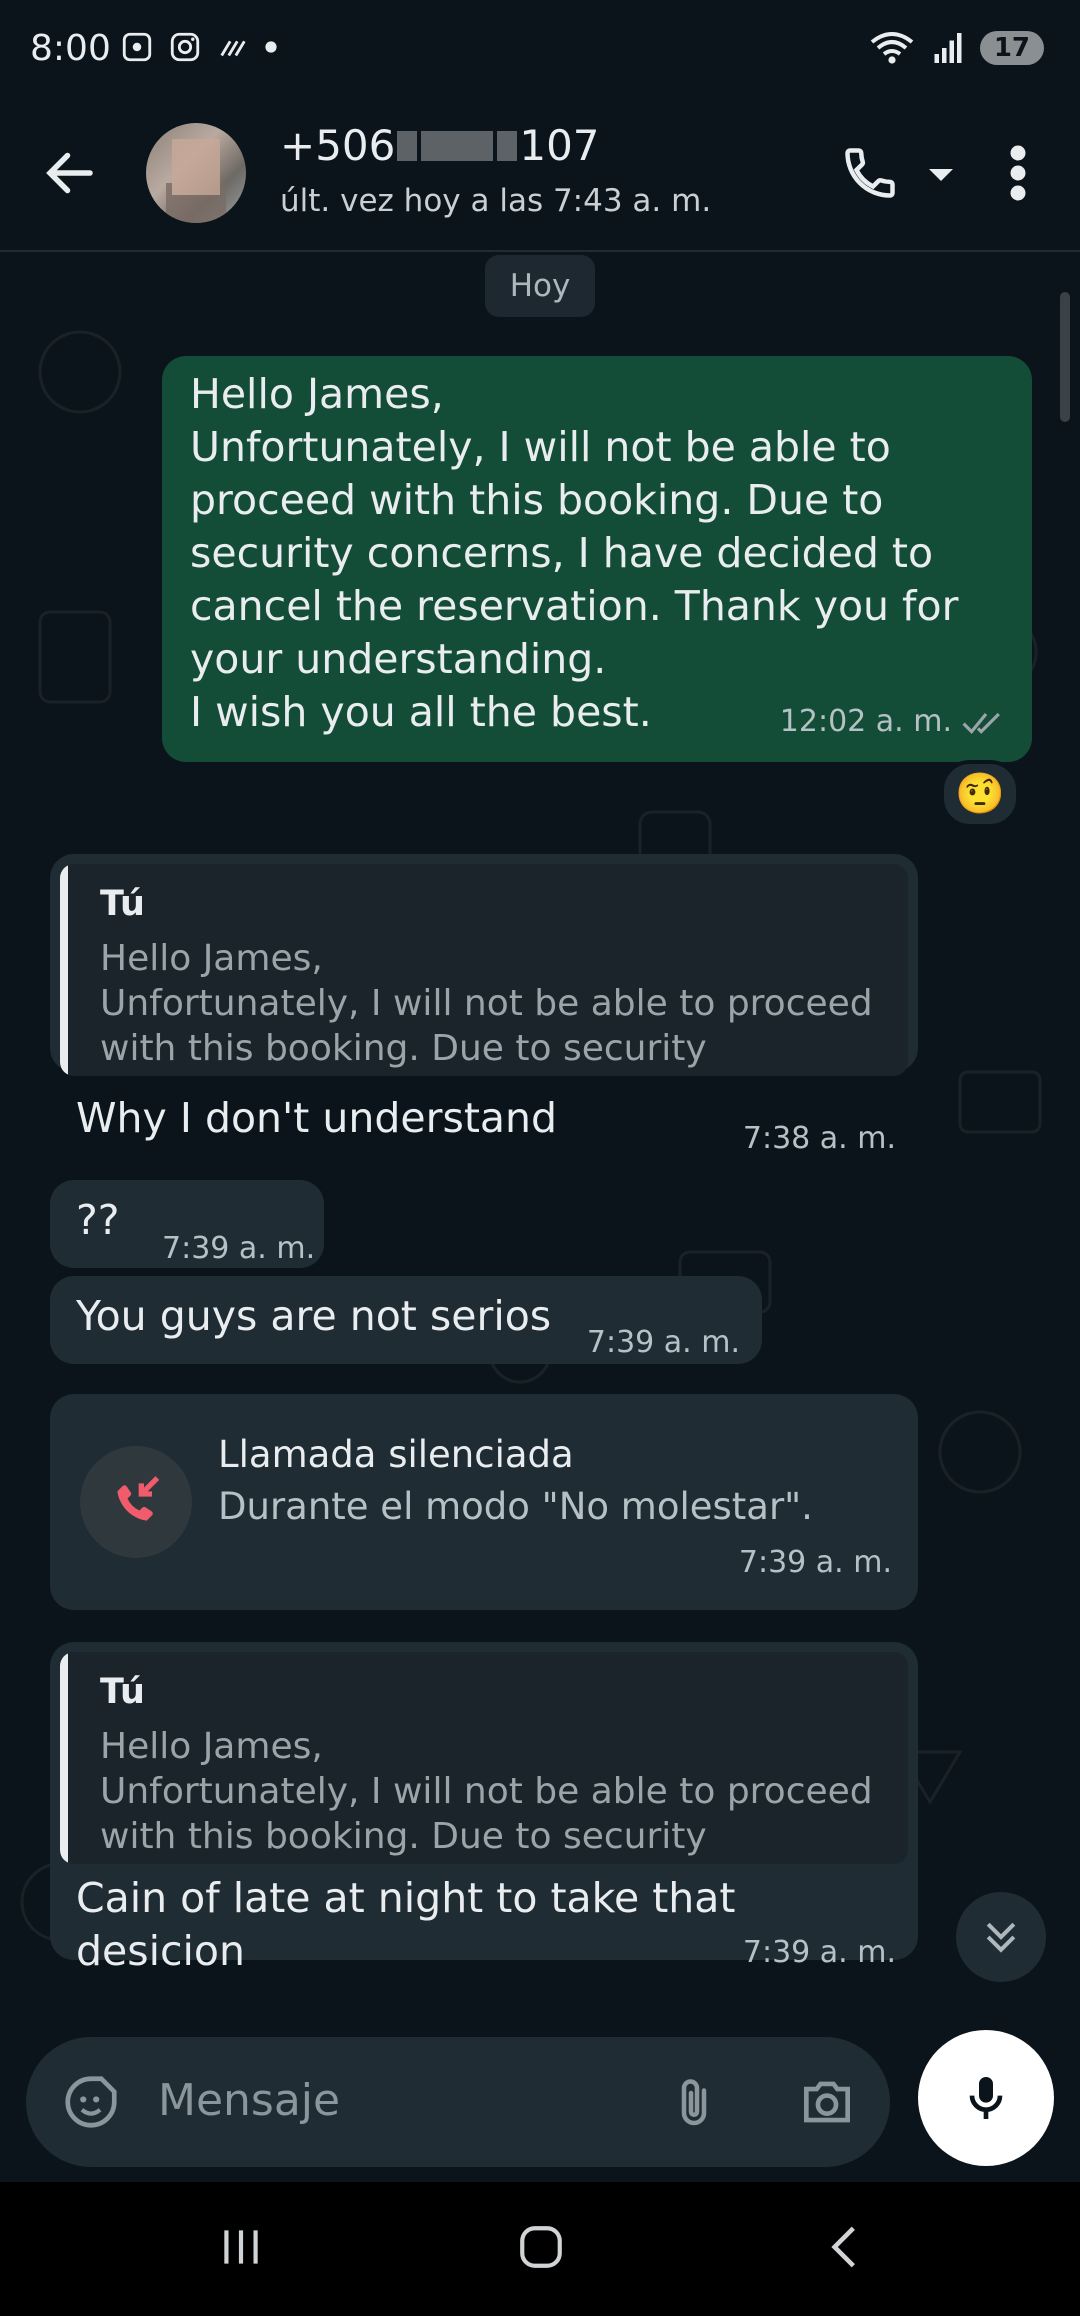 The image size is (1080, 2316). I want to click on missed-call-badge, so click(136, 1502).